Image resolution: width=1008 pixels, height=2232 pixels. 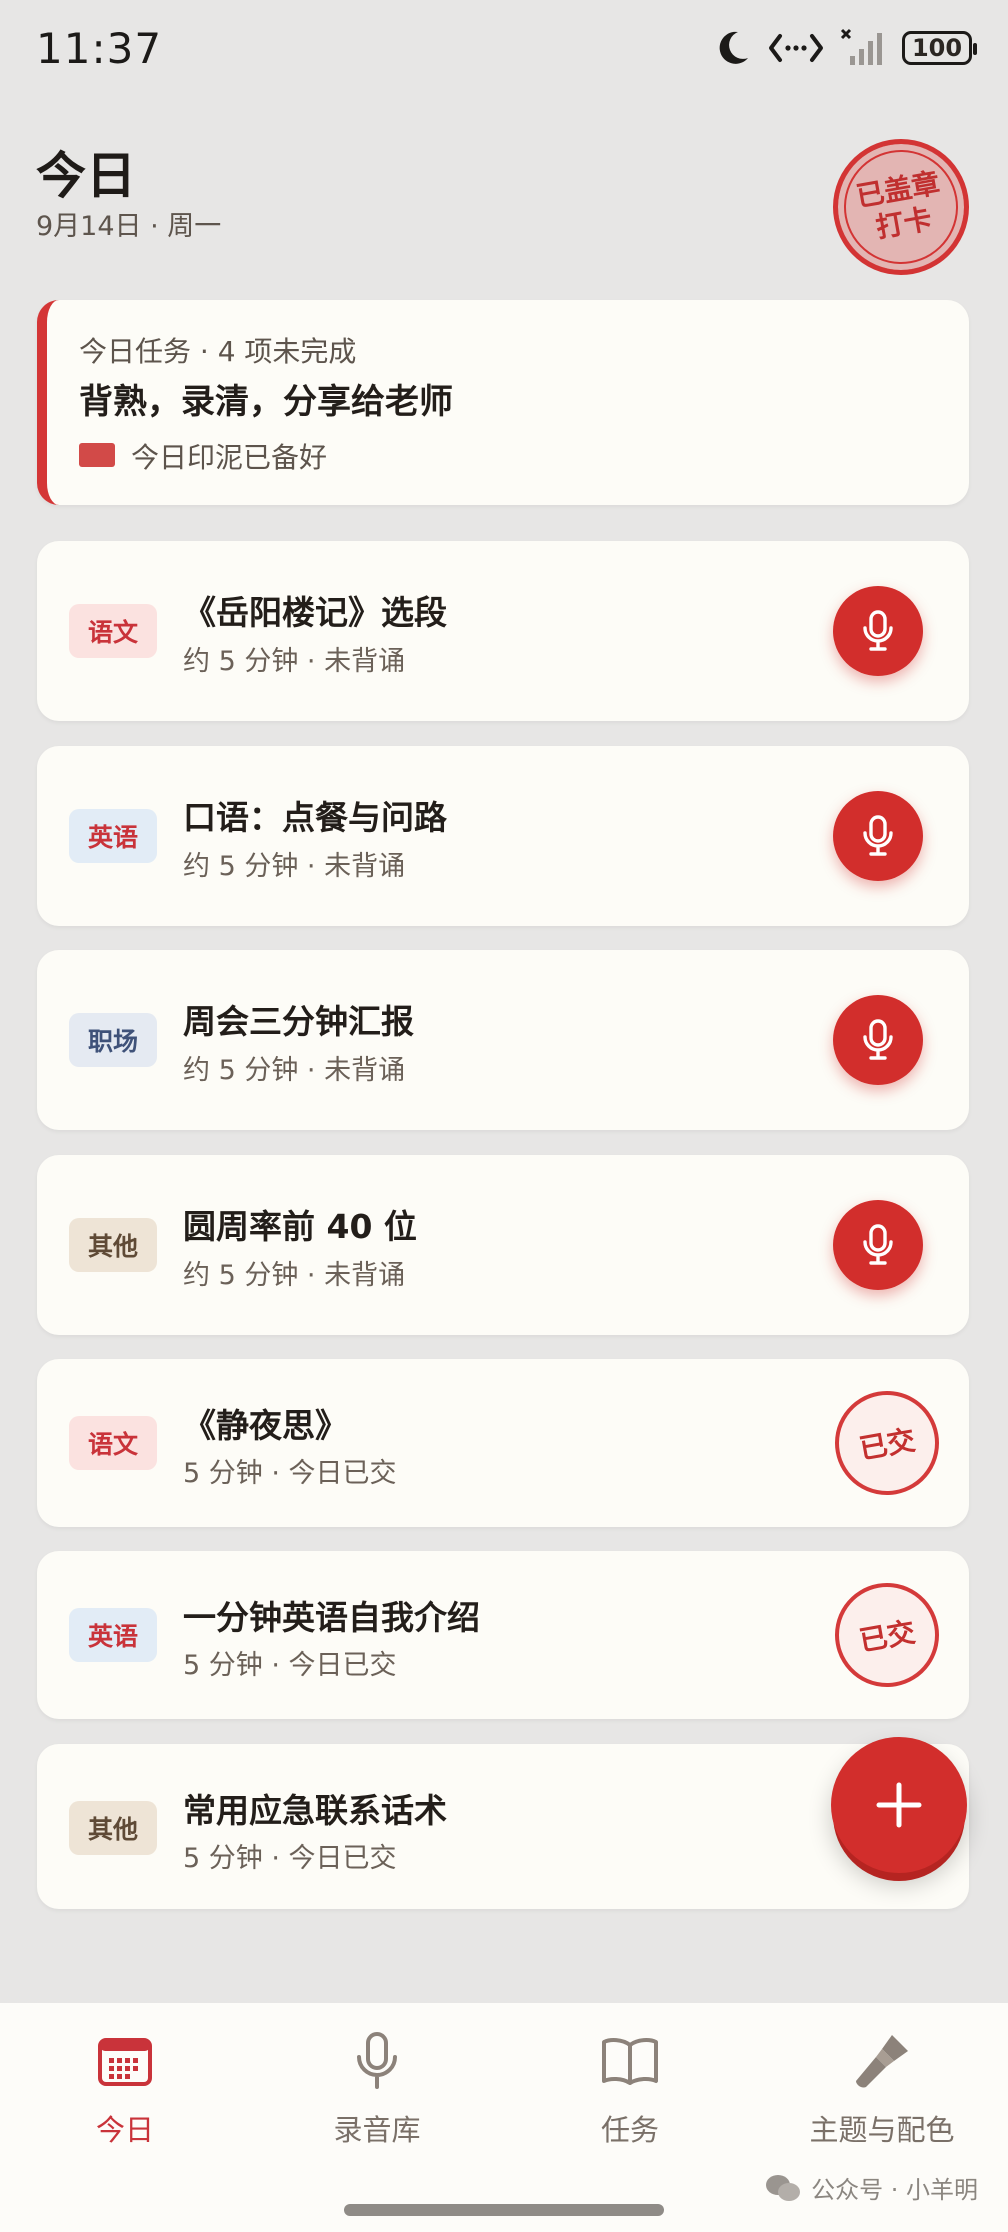 What do you see at coordinates (86, 176) in the screenshot?
I see `page-title: 今日` at bounding box center [86, 176].